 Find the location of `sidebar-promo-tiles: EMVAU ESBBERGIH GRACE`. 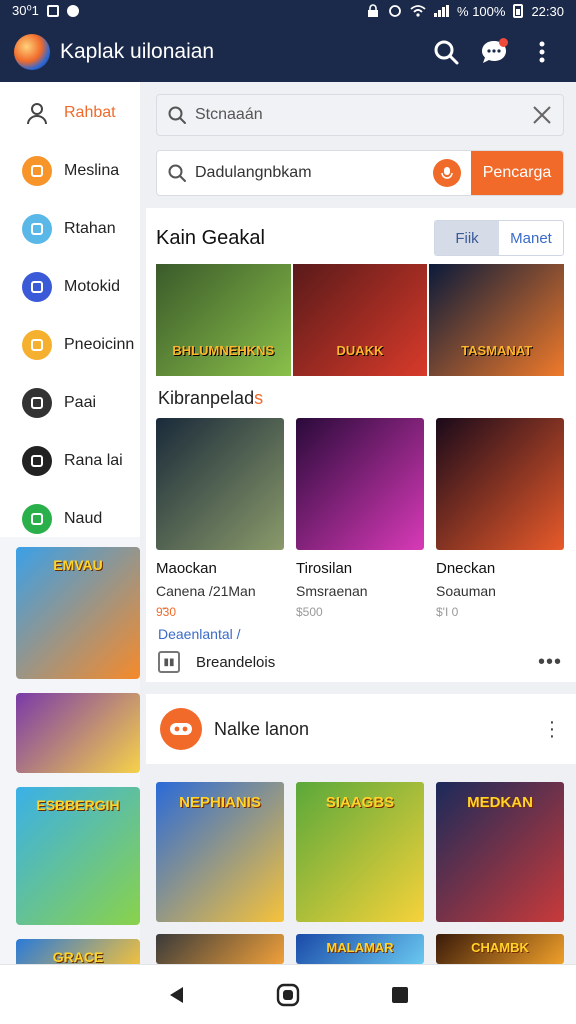

sidebar-promo-tiles: EMVAU ESBBERGIH GRACE is located at coordinates (70, 750).